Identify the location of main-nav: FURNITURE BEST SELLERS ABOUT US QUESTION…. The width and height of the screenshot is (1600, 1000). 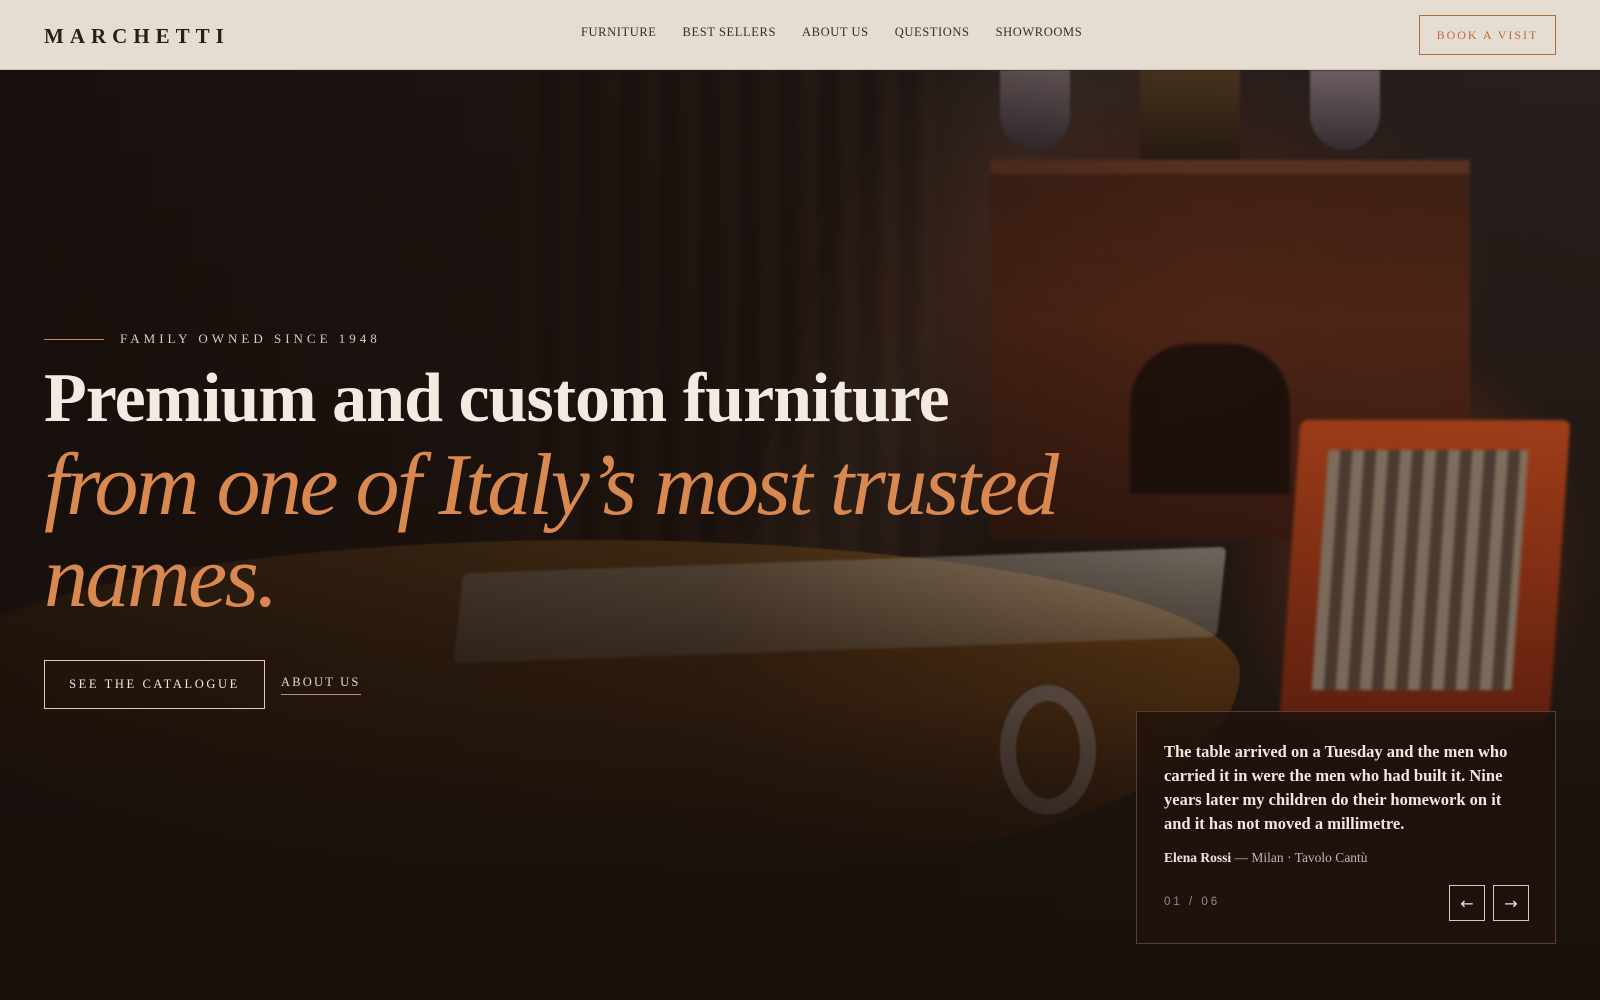
(844, 32).